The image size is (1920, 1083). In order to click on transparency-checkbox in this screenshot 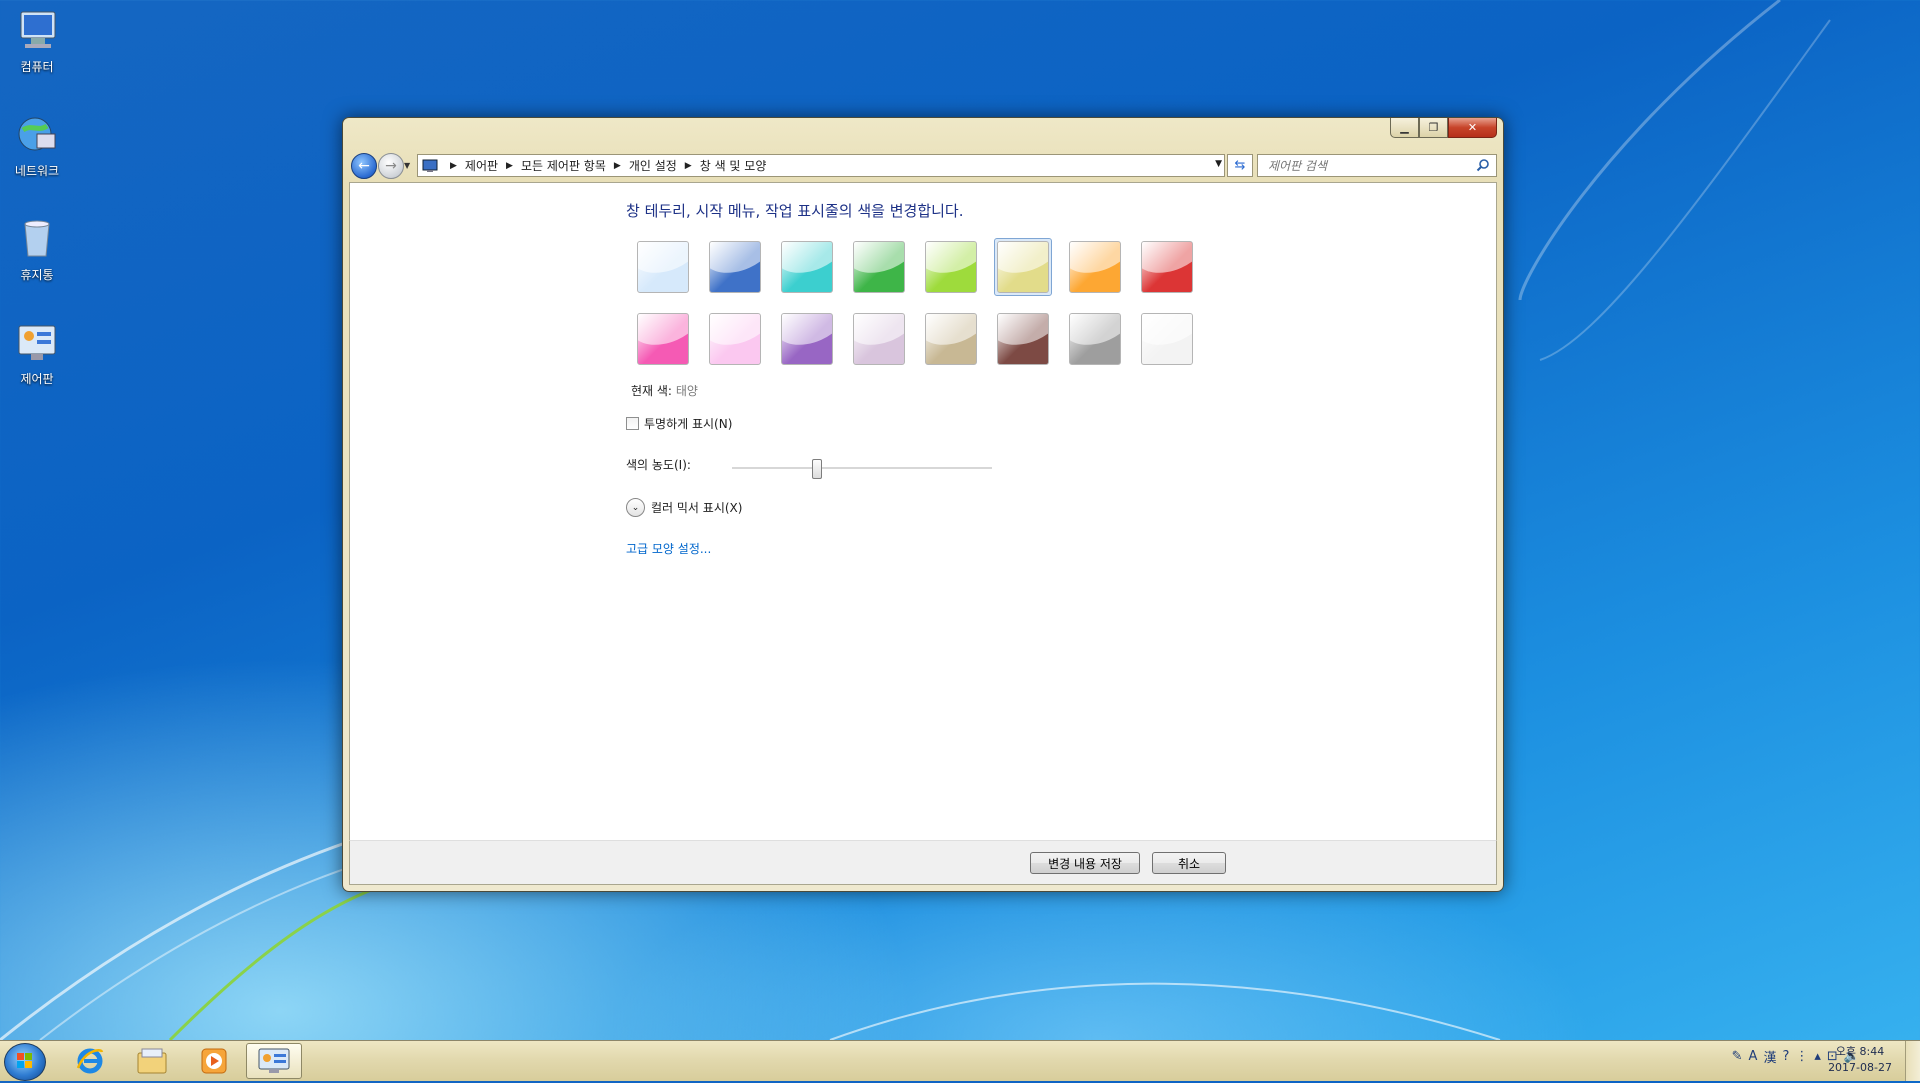, I will do `click(632, 423)`.